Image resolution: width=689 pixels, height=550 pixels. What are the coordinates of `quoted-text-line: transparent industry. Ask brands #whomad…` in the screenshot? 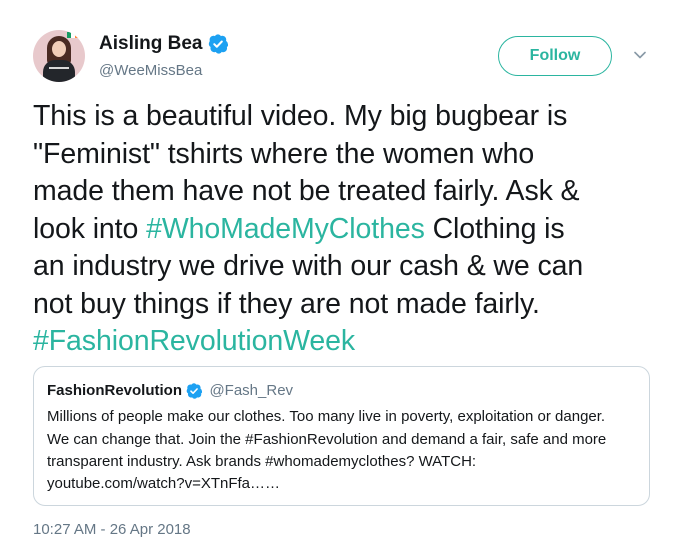 It's located at (262, 461).